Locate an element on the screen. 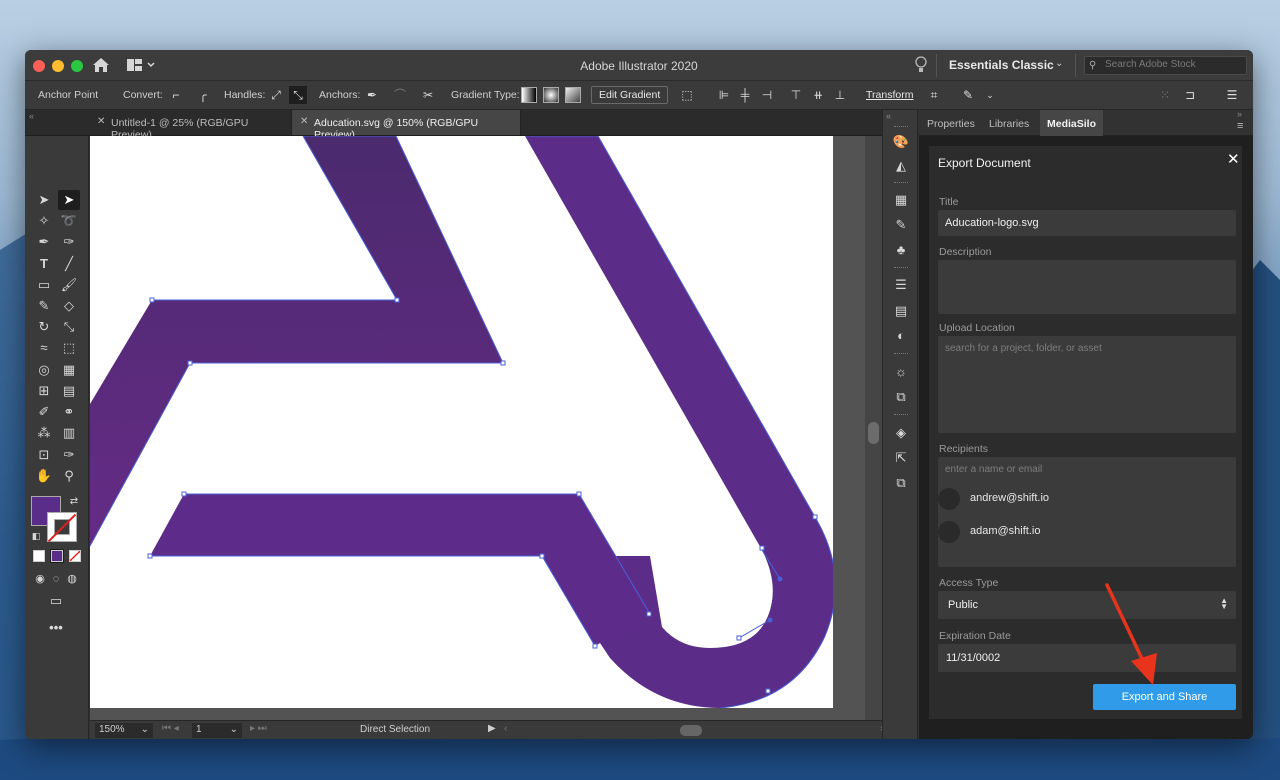 The width and height of the screenshot is (1280, 780). blend-tool-icon: ⚭ is located at coordinates (69, 412).